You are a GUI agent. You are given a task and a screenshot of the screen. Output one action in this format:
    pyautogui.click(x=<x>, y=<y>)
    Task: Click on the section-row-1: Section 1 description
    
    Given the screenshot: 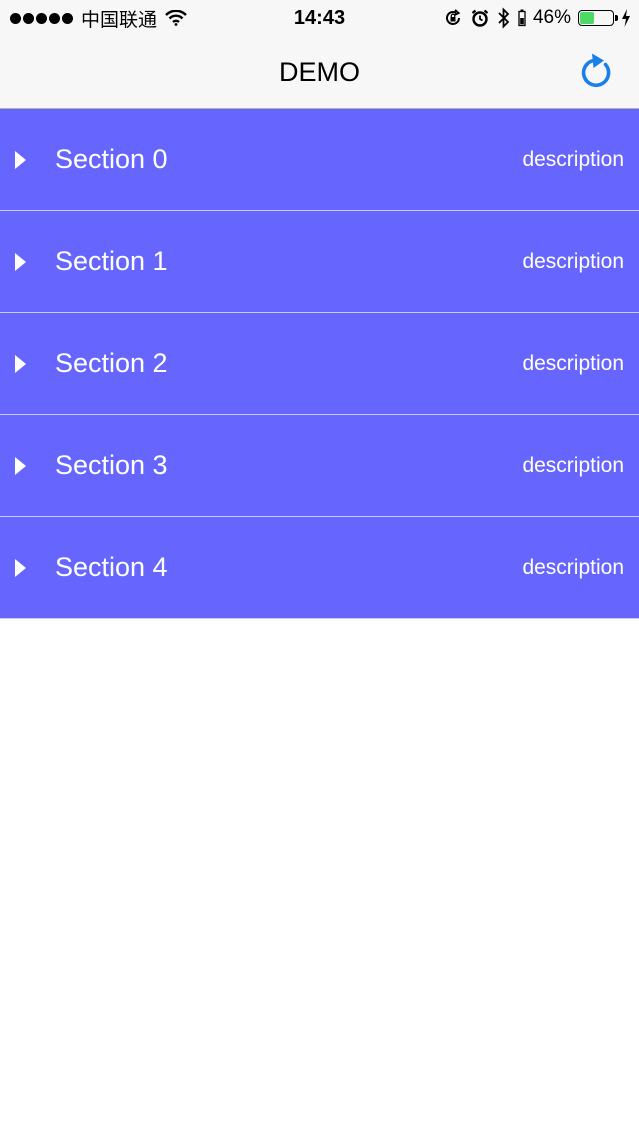 What is the action you would take?
    pyautogui.click(x=319, y=262)
    